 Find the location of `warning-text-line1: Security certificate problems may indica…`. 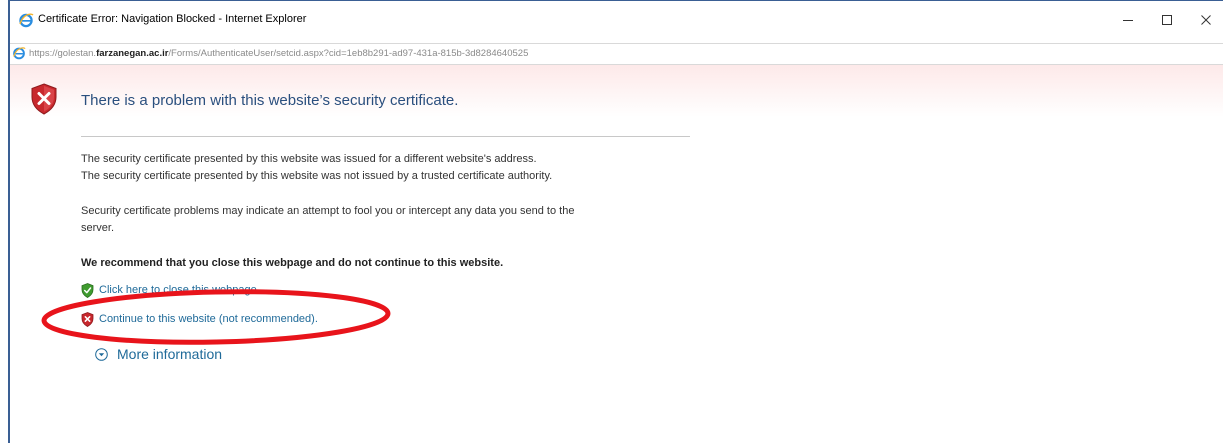

warning-text-line1: Security certificate problems may indica… is located at coordinates (328, 211).